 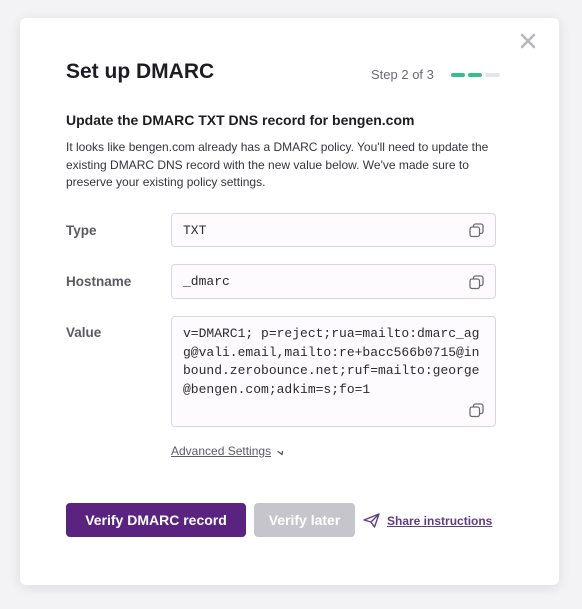 I want to click on advanced-settings-link: Advanced Settings, so click(x=228, y=451).